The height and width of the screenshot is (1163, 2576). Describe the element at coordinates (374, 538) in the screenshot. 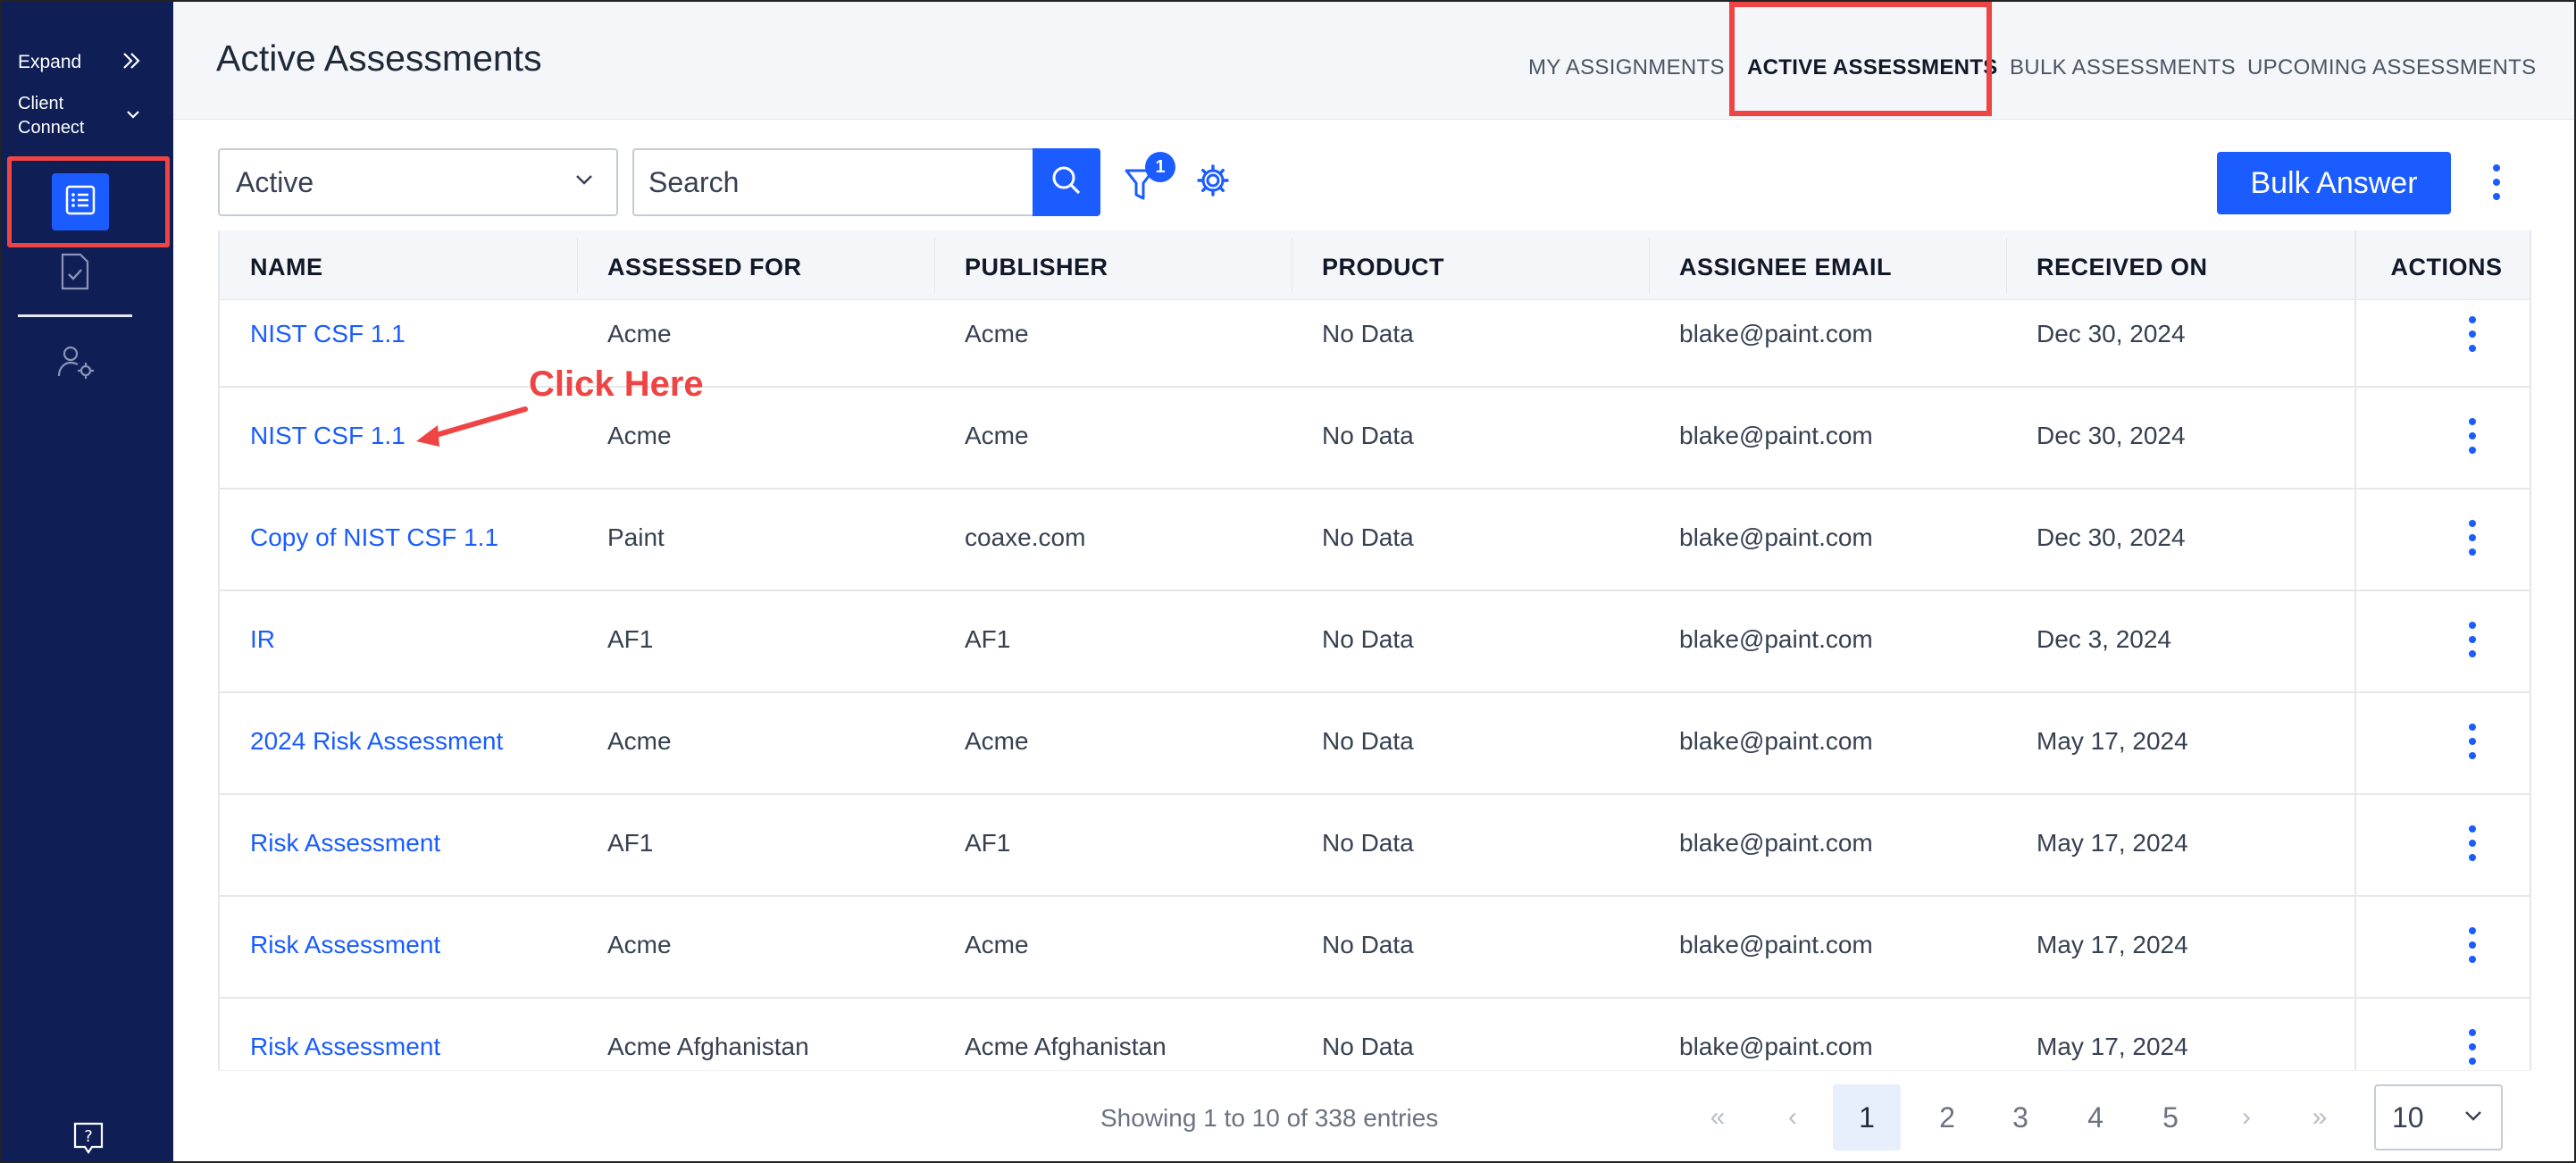

I see `assessment-name-link: Copy of NIST CSF 1.1` at that location.